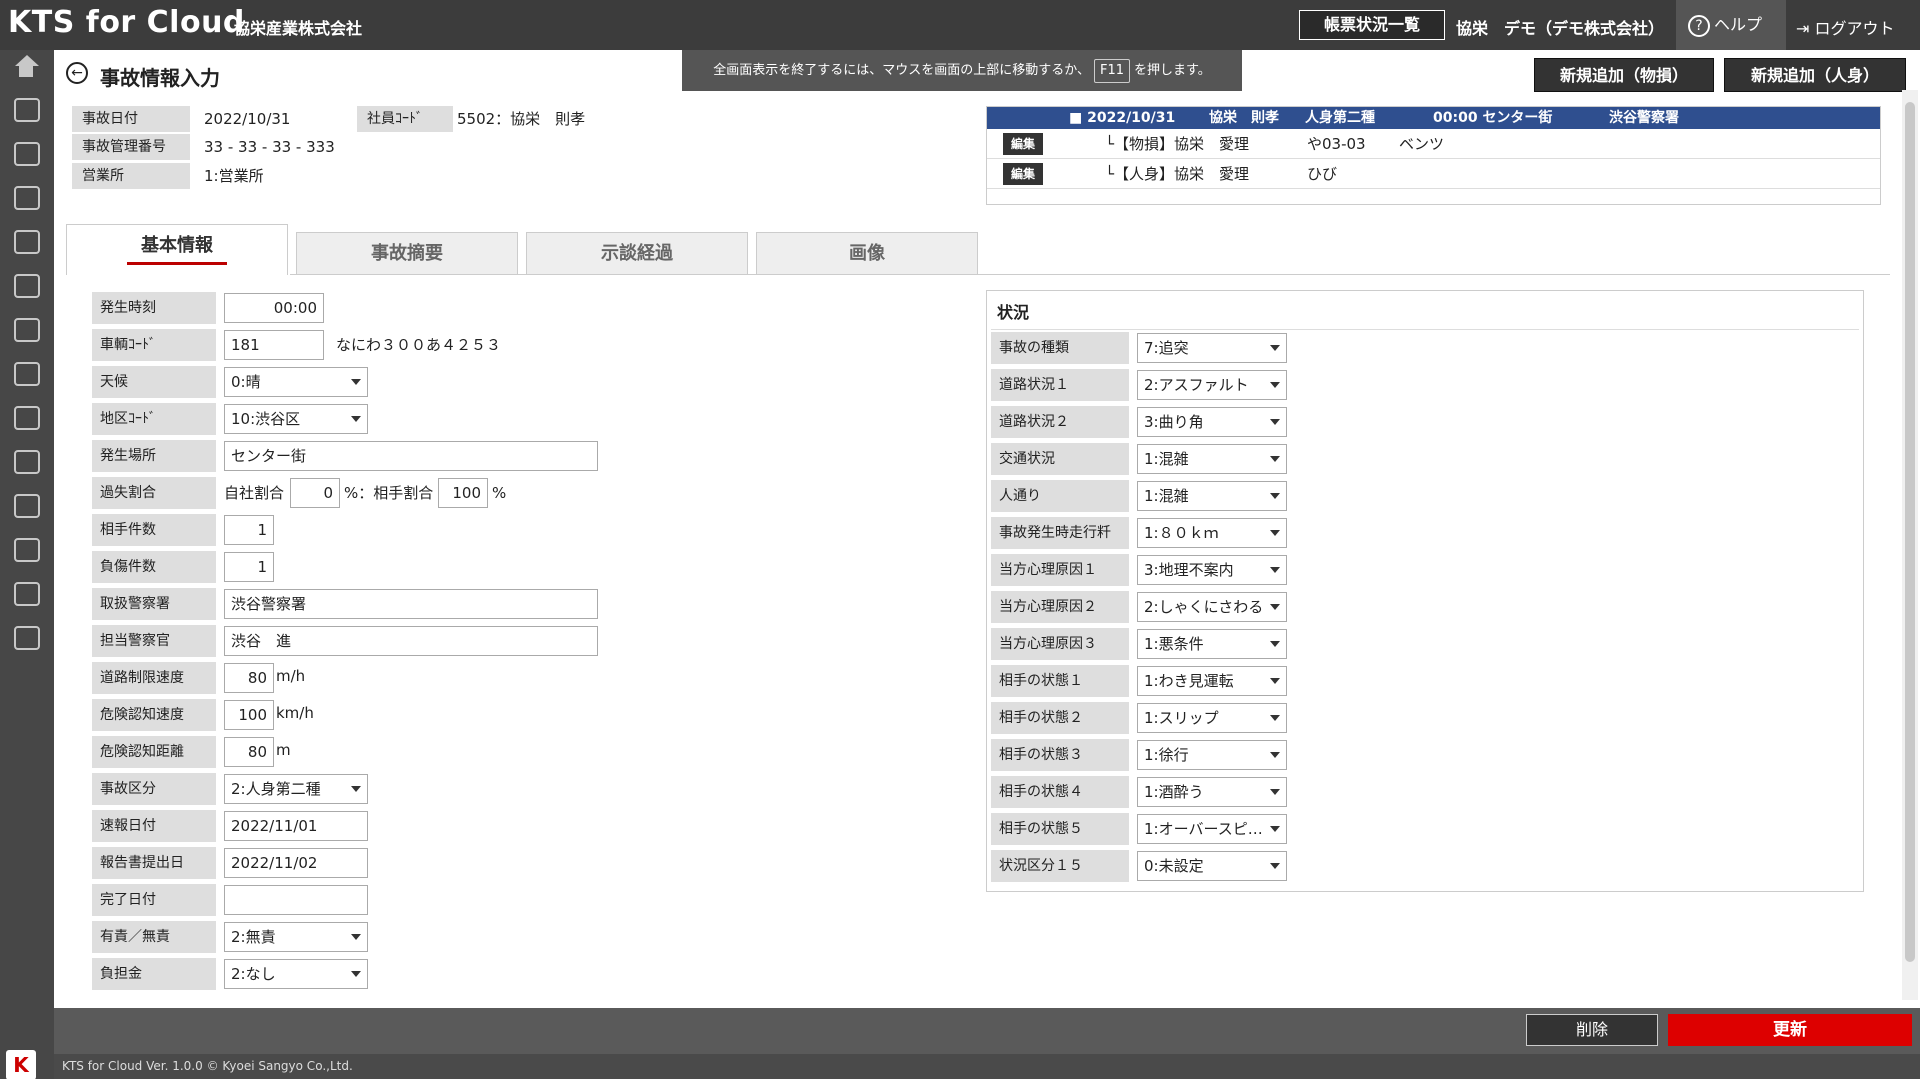 This screenshot has width=1920, height=1079. Describe the element at coordinates (1592, 1030) in the screenshot. I see `delete-button: 削除` at that location.